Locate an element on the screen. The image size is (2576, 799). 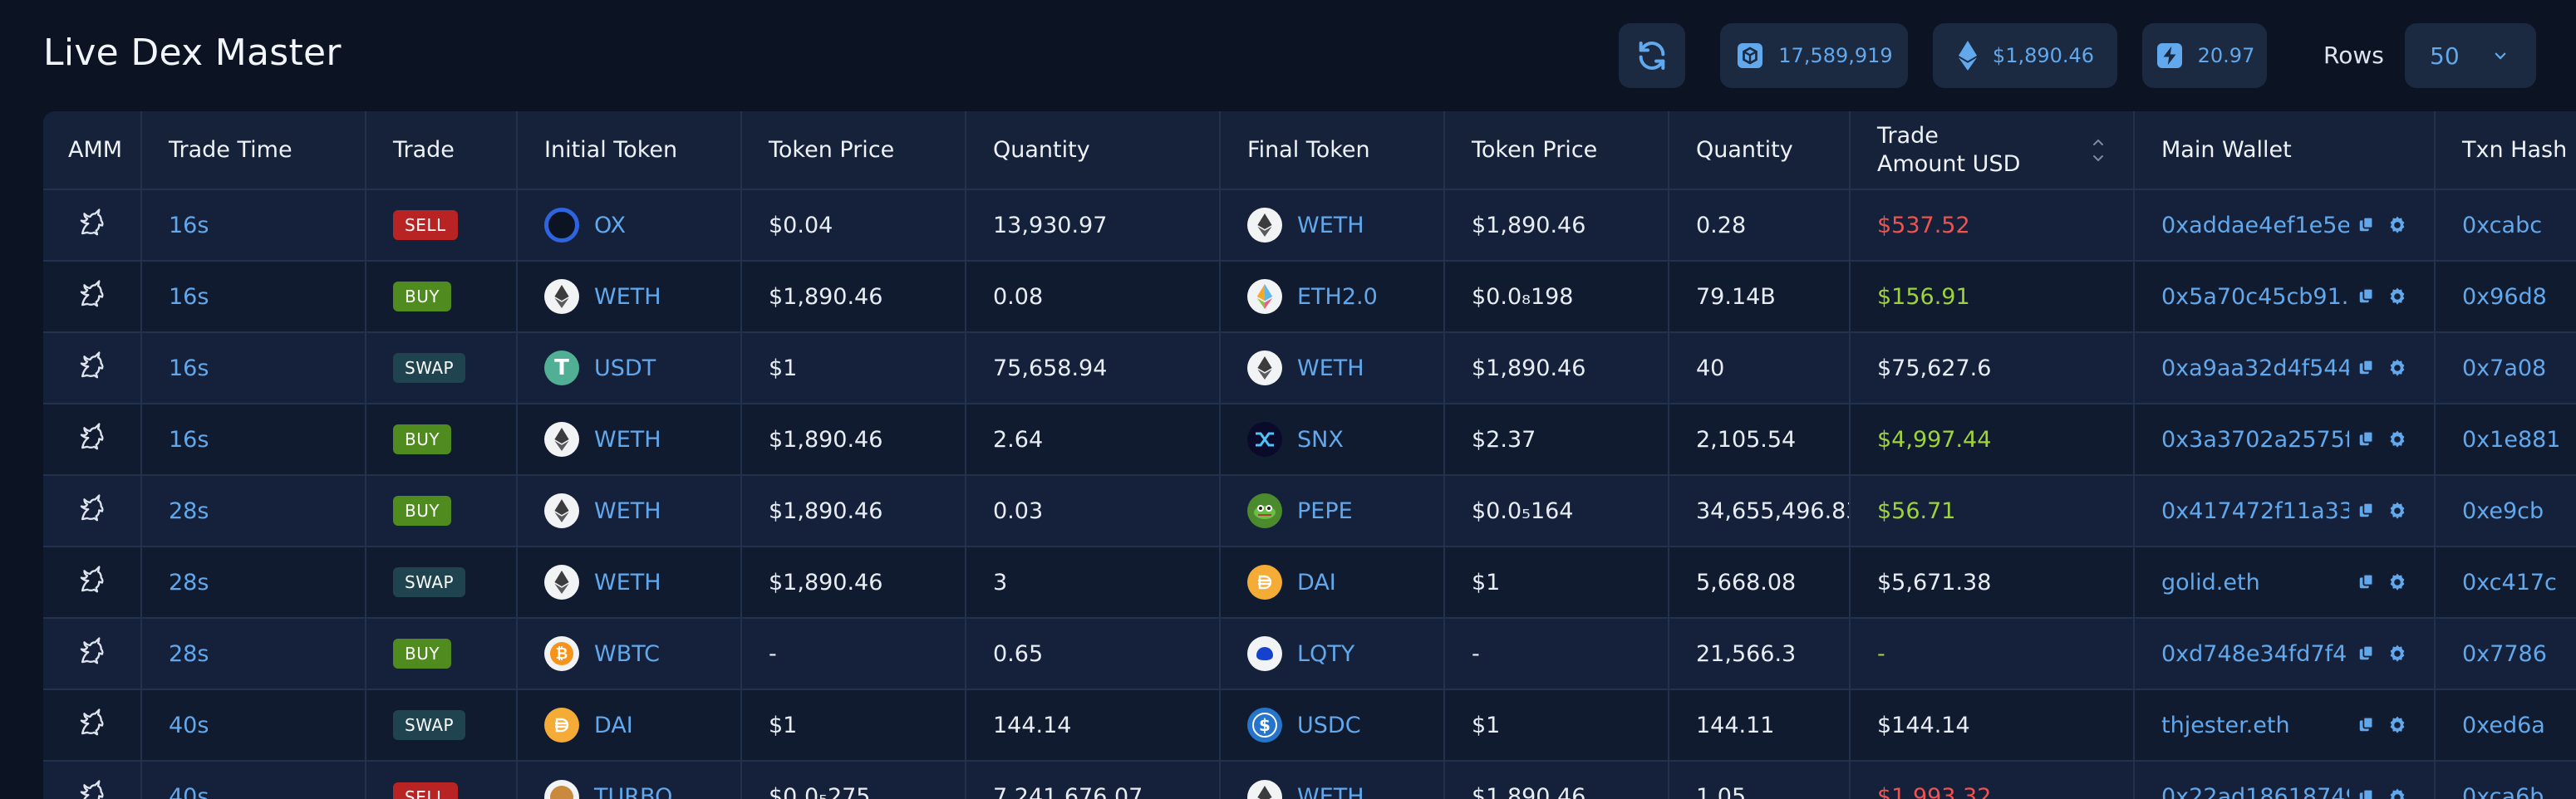
txn-hash-cell: 0x7a08 is located at coordinates (2505, 368).